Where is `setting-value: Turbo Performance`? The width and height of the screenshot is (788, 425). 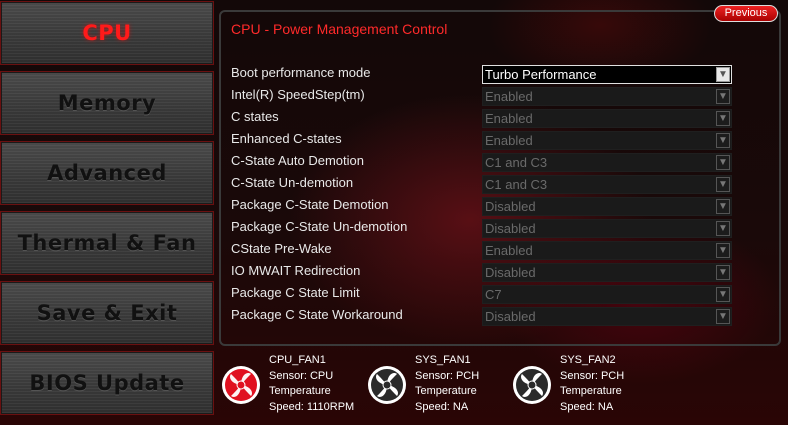
setting-value: Turbo Performance is located at coordinates (541, 74).